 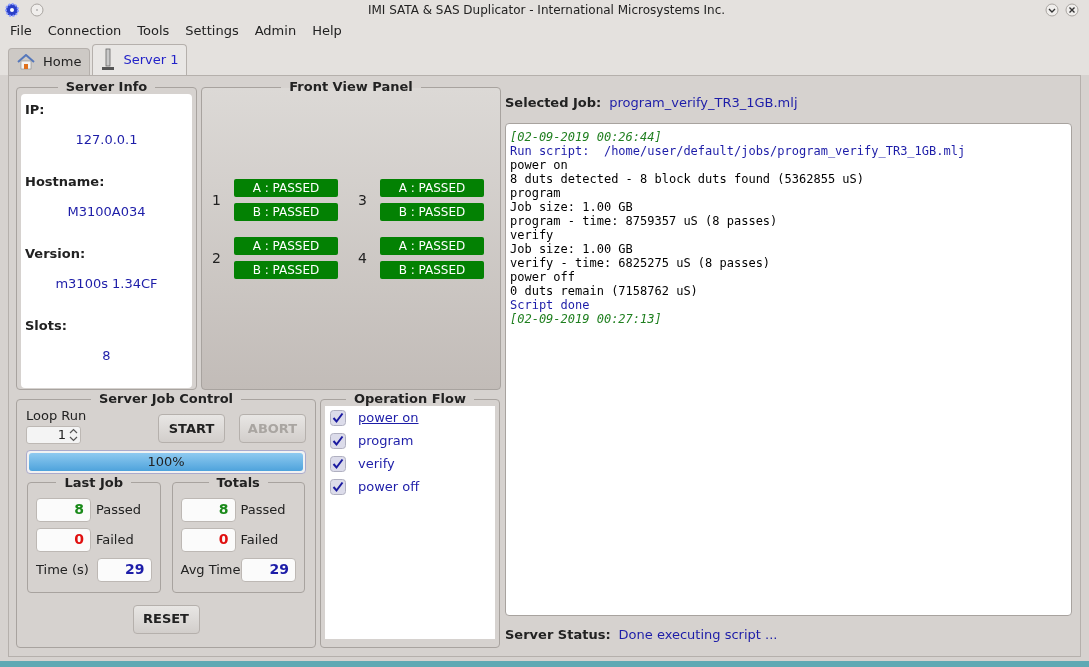 I want to click on log-line: program, so click(x=536, y=193).